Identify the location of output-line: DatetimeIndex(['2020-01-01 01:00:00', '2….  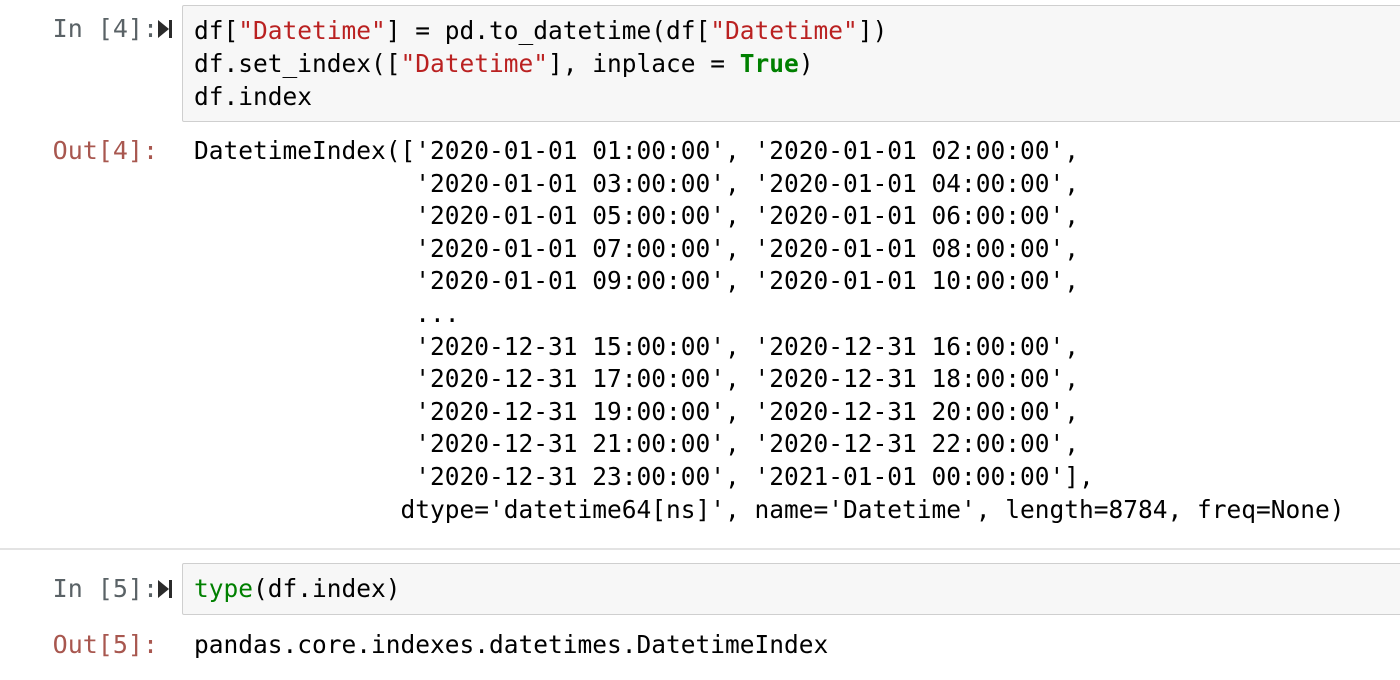
(637, 150).